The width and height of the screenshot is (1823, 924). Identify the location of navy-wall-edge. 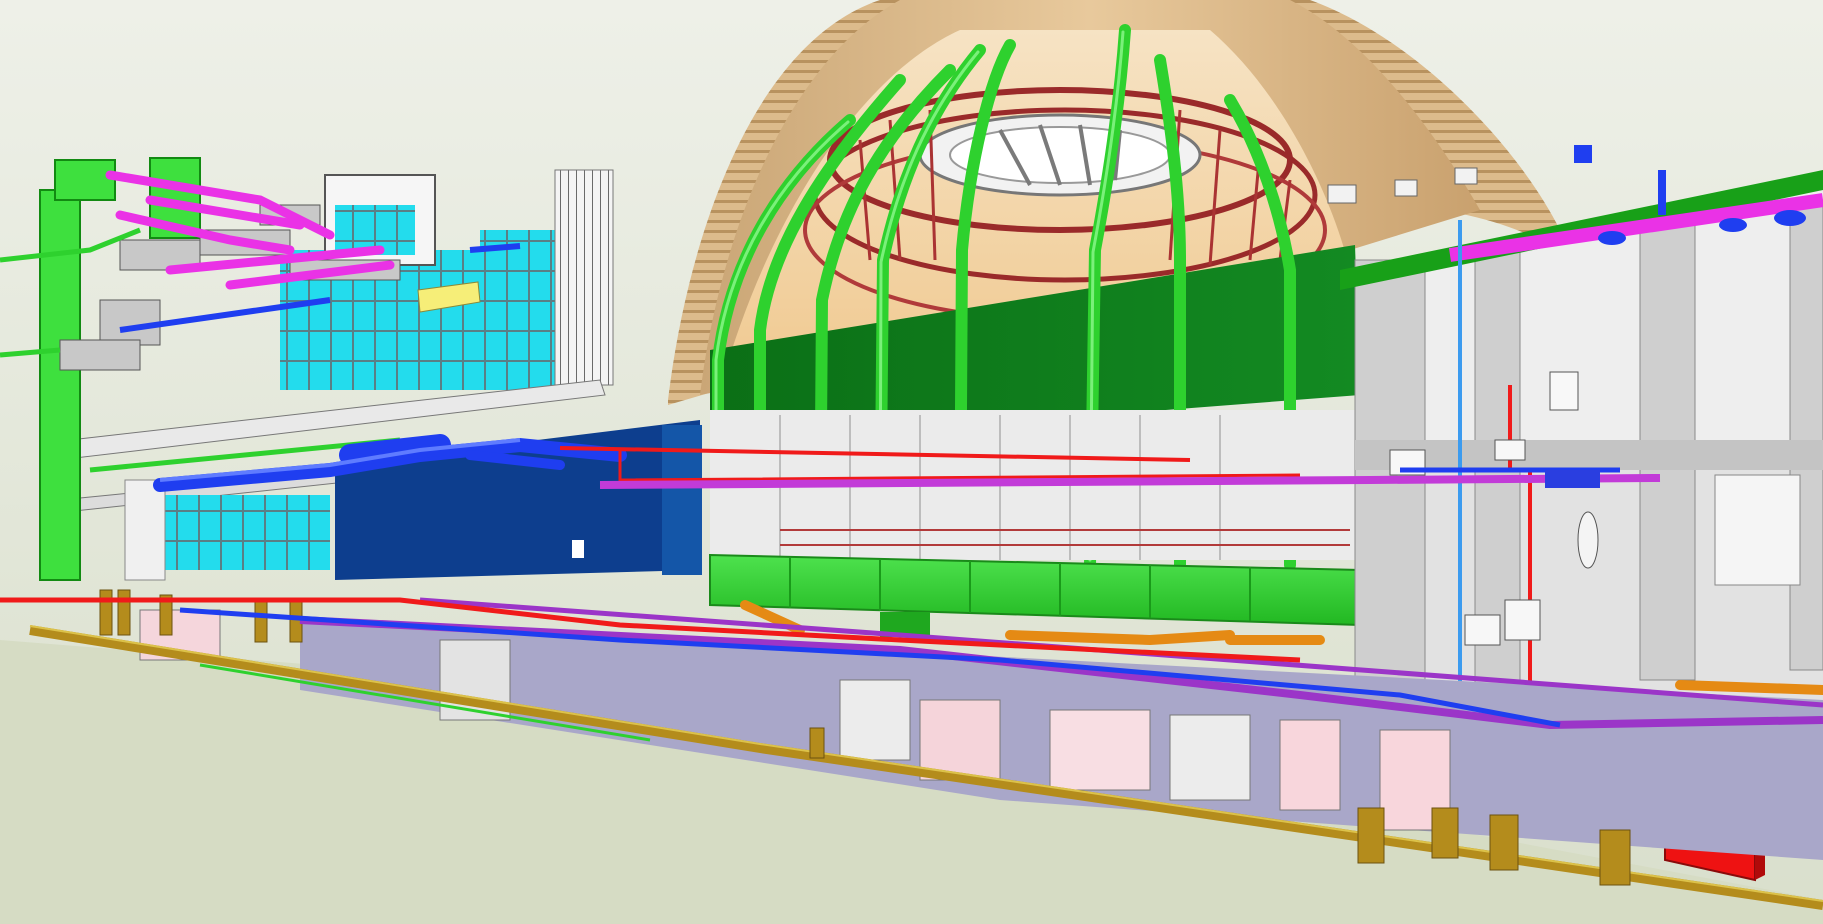
(682, 500).